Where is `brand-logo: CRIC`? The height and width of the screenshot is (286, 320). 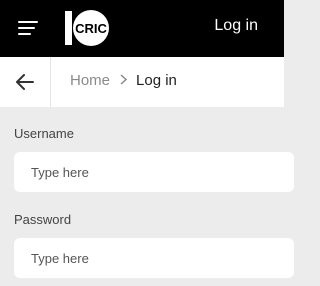 brand-logo: CRIC is located at coordinates (87, 28).